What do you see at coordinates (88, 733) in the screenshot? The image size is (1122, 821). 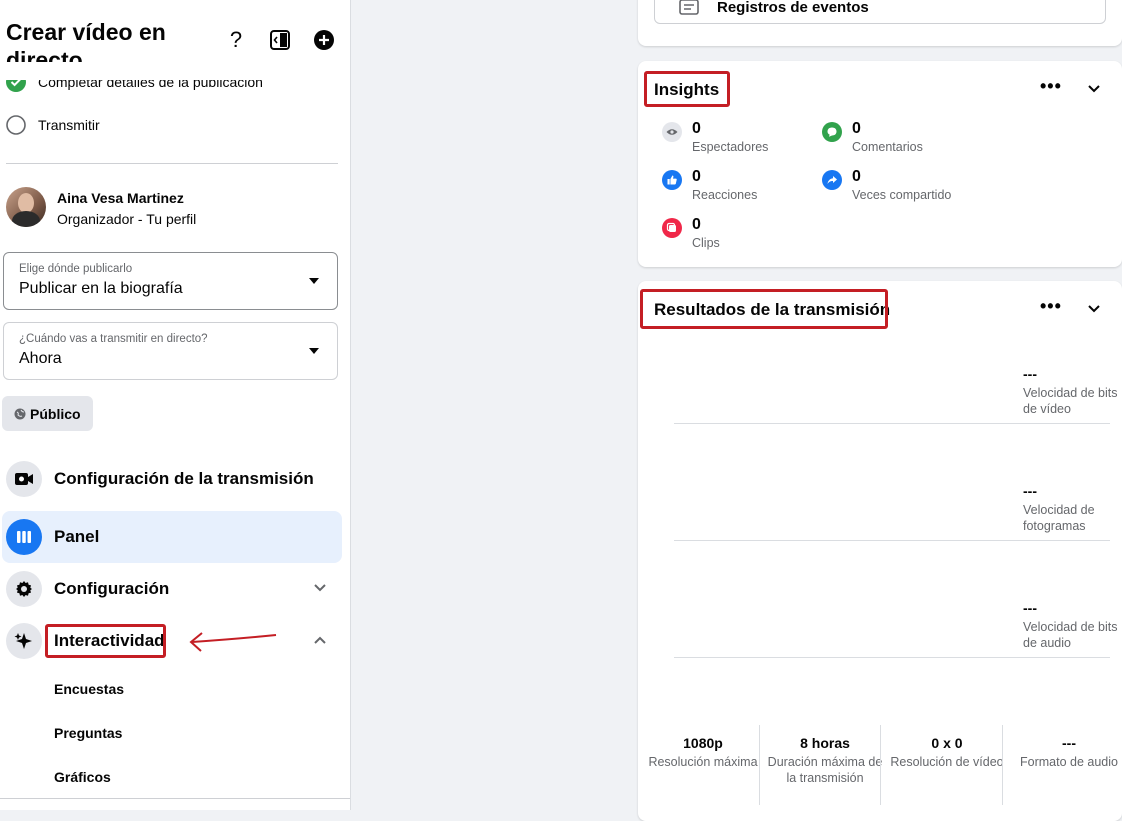 I see `sub-item-questions: Preguntas` at bounding box center [88, 733].